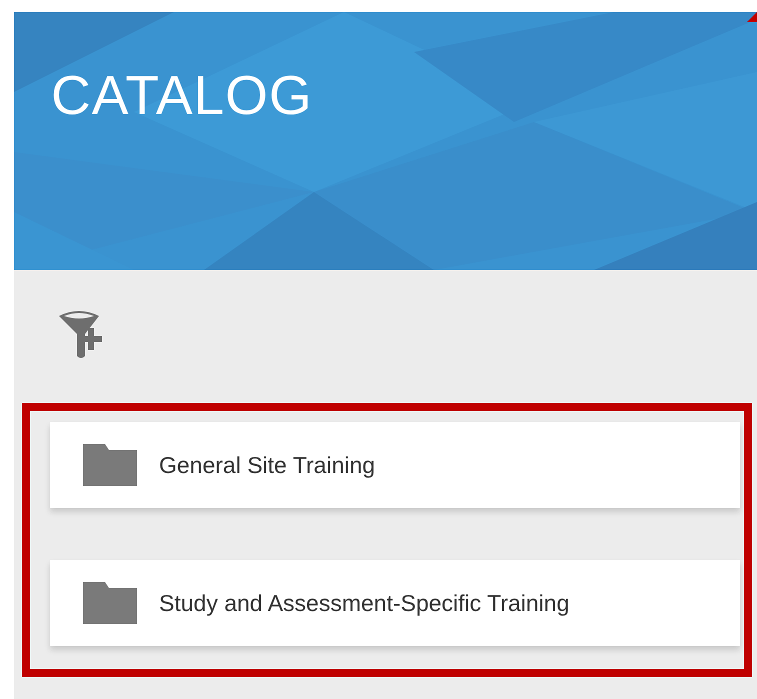 The width and height of the screenshot is (757, 699). What do you see at coordinates (395, 603) in the screenshot?
I see `folder-item: Study and Assessment-Specific Training` at bounding box center [395, 603].